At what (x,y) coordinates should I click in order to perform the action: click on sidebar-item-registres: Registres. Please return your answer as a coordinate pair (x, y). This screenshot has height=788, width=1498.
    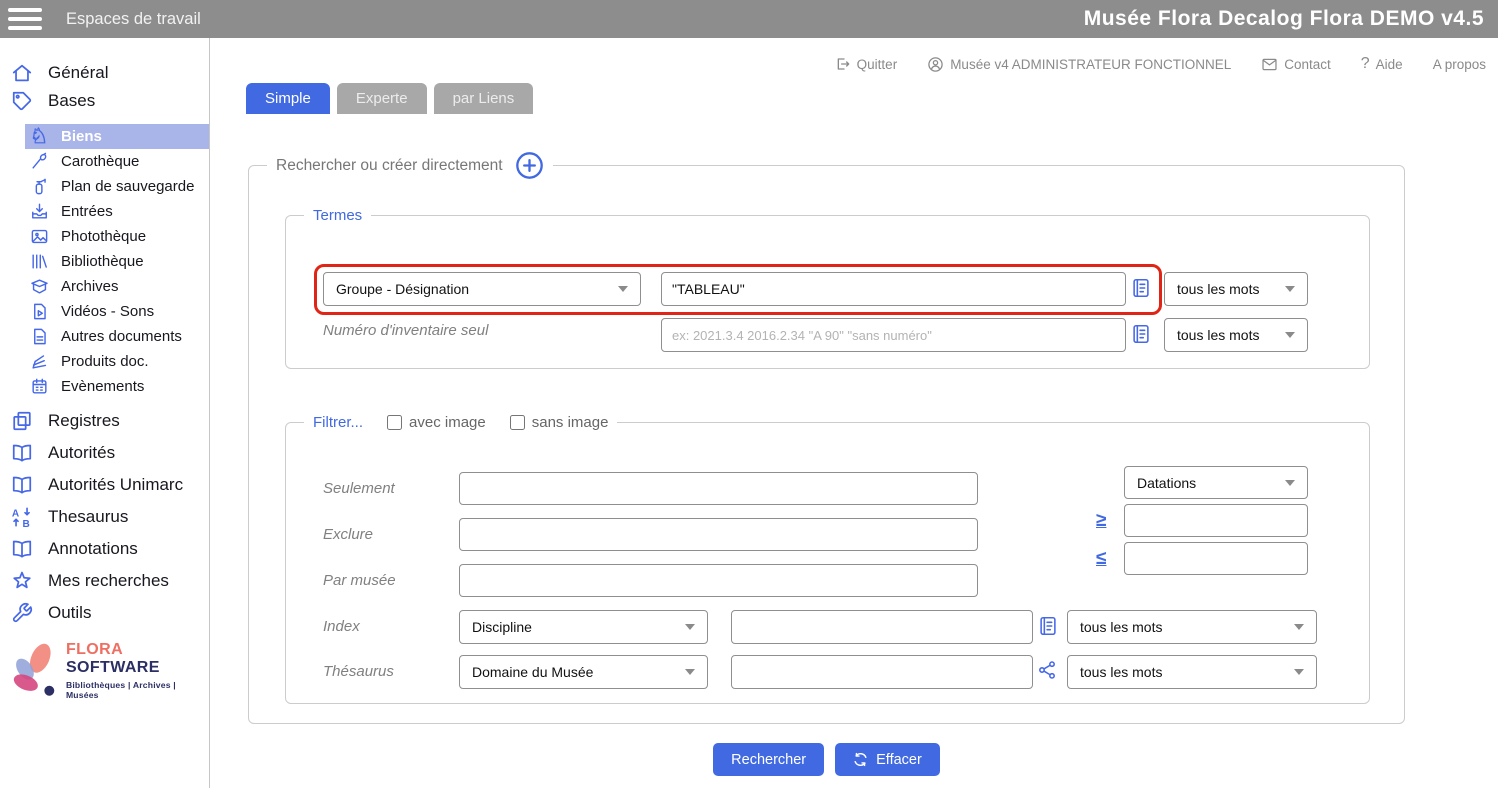
    Looking at the image, I should click on (104, 421).